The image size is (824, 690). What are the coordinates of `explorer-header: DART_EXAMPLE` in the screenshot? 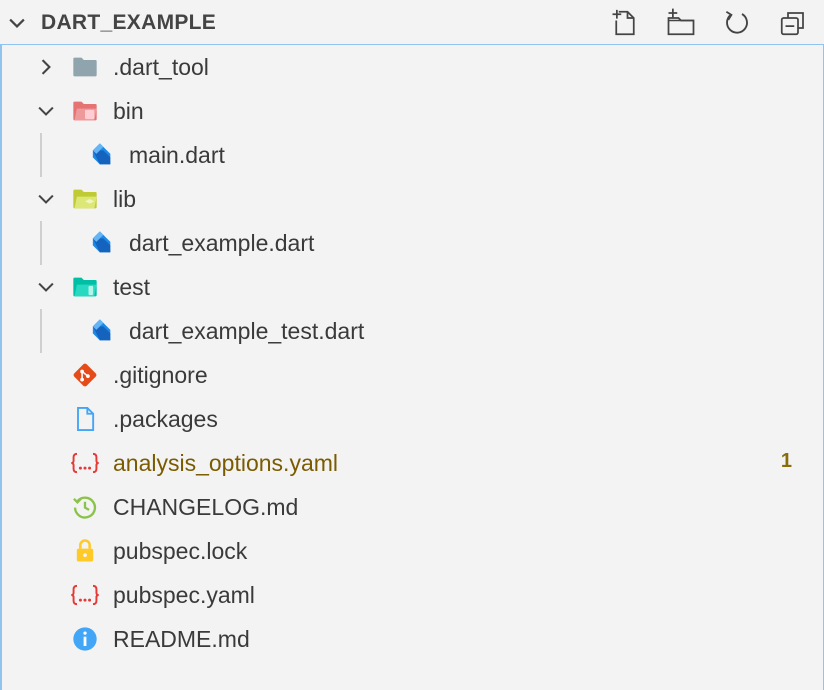 It's located at (412, 22).